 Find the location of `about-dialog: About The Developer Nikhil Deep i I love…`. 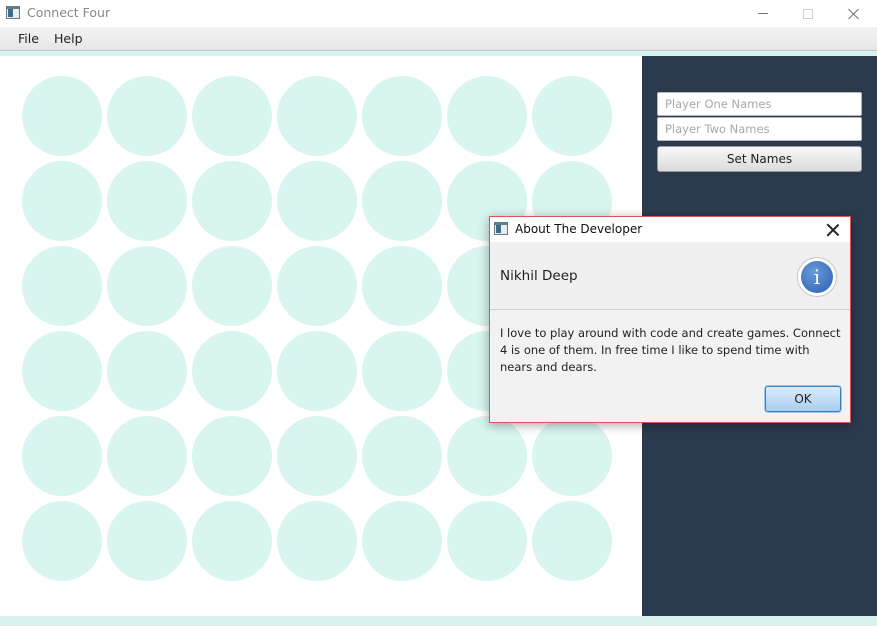

about-dialog: About The Developer Nikhil Deep i I love… is located at coordinates (670, 319).